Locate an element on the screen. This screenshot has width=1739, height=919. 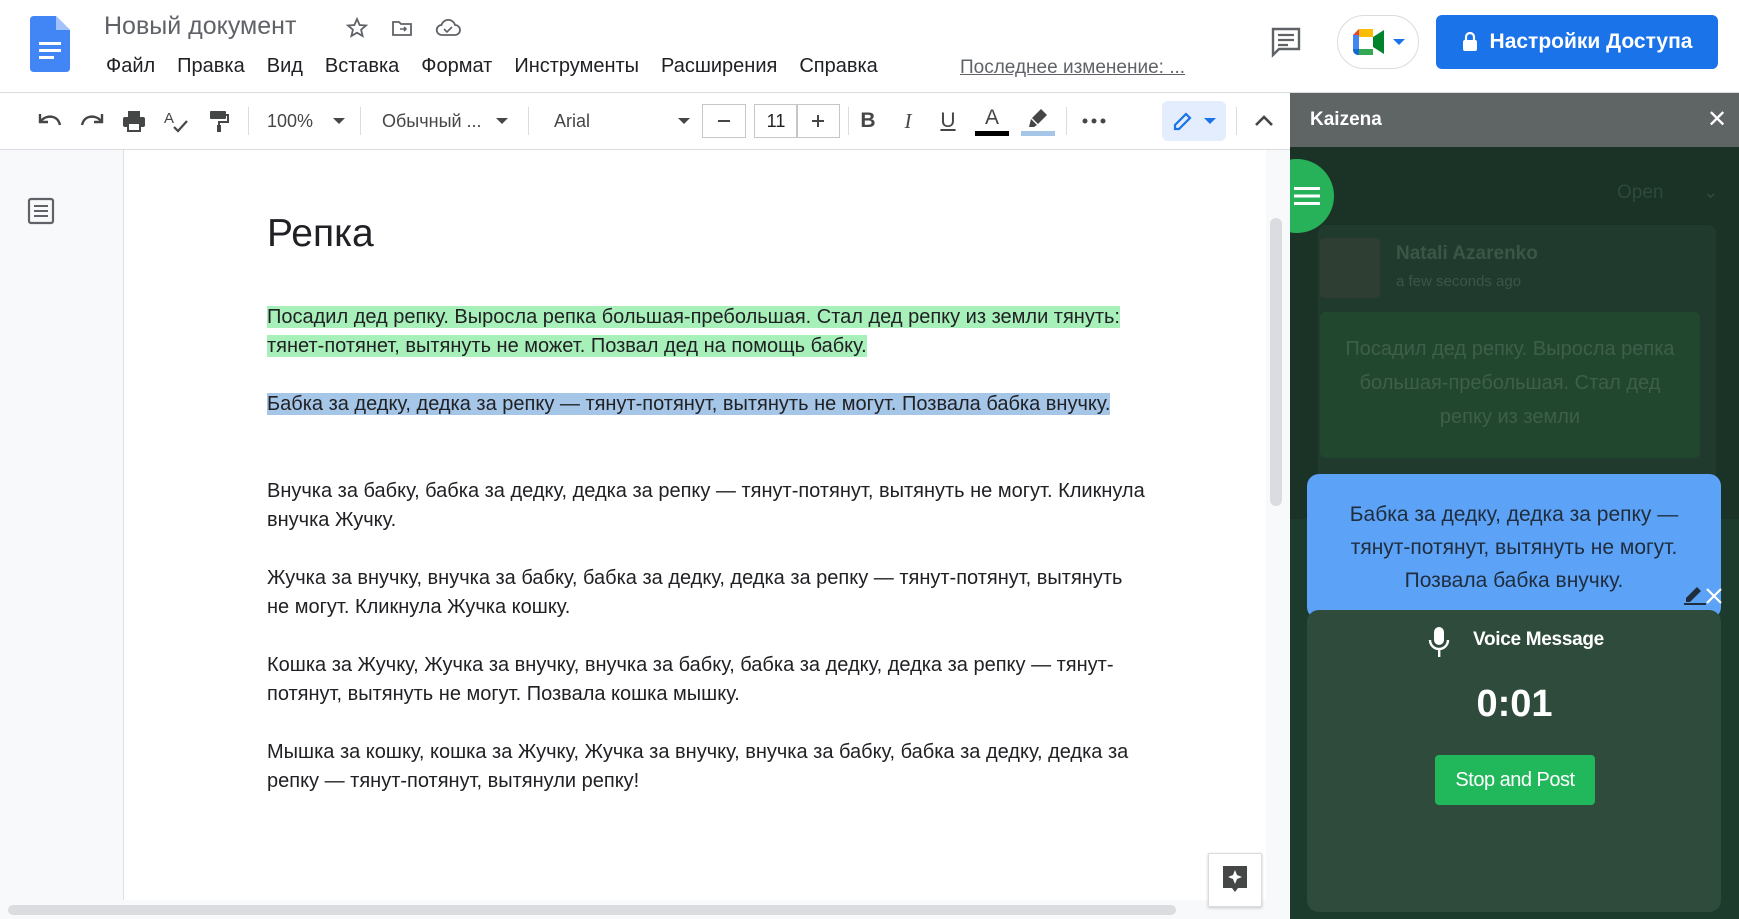
font-size-input: 11 is located at coordinates (776, 121).